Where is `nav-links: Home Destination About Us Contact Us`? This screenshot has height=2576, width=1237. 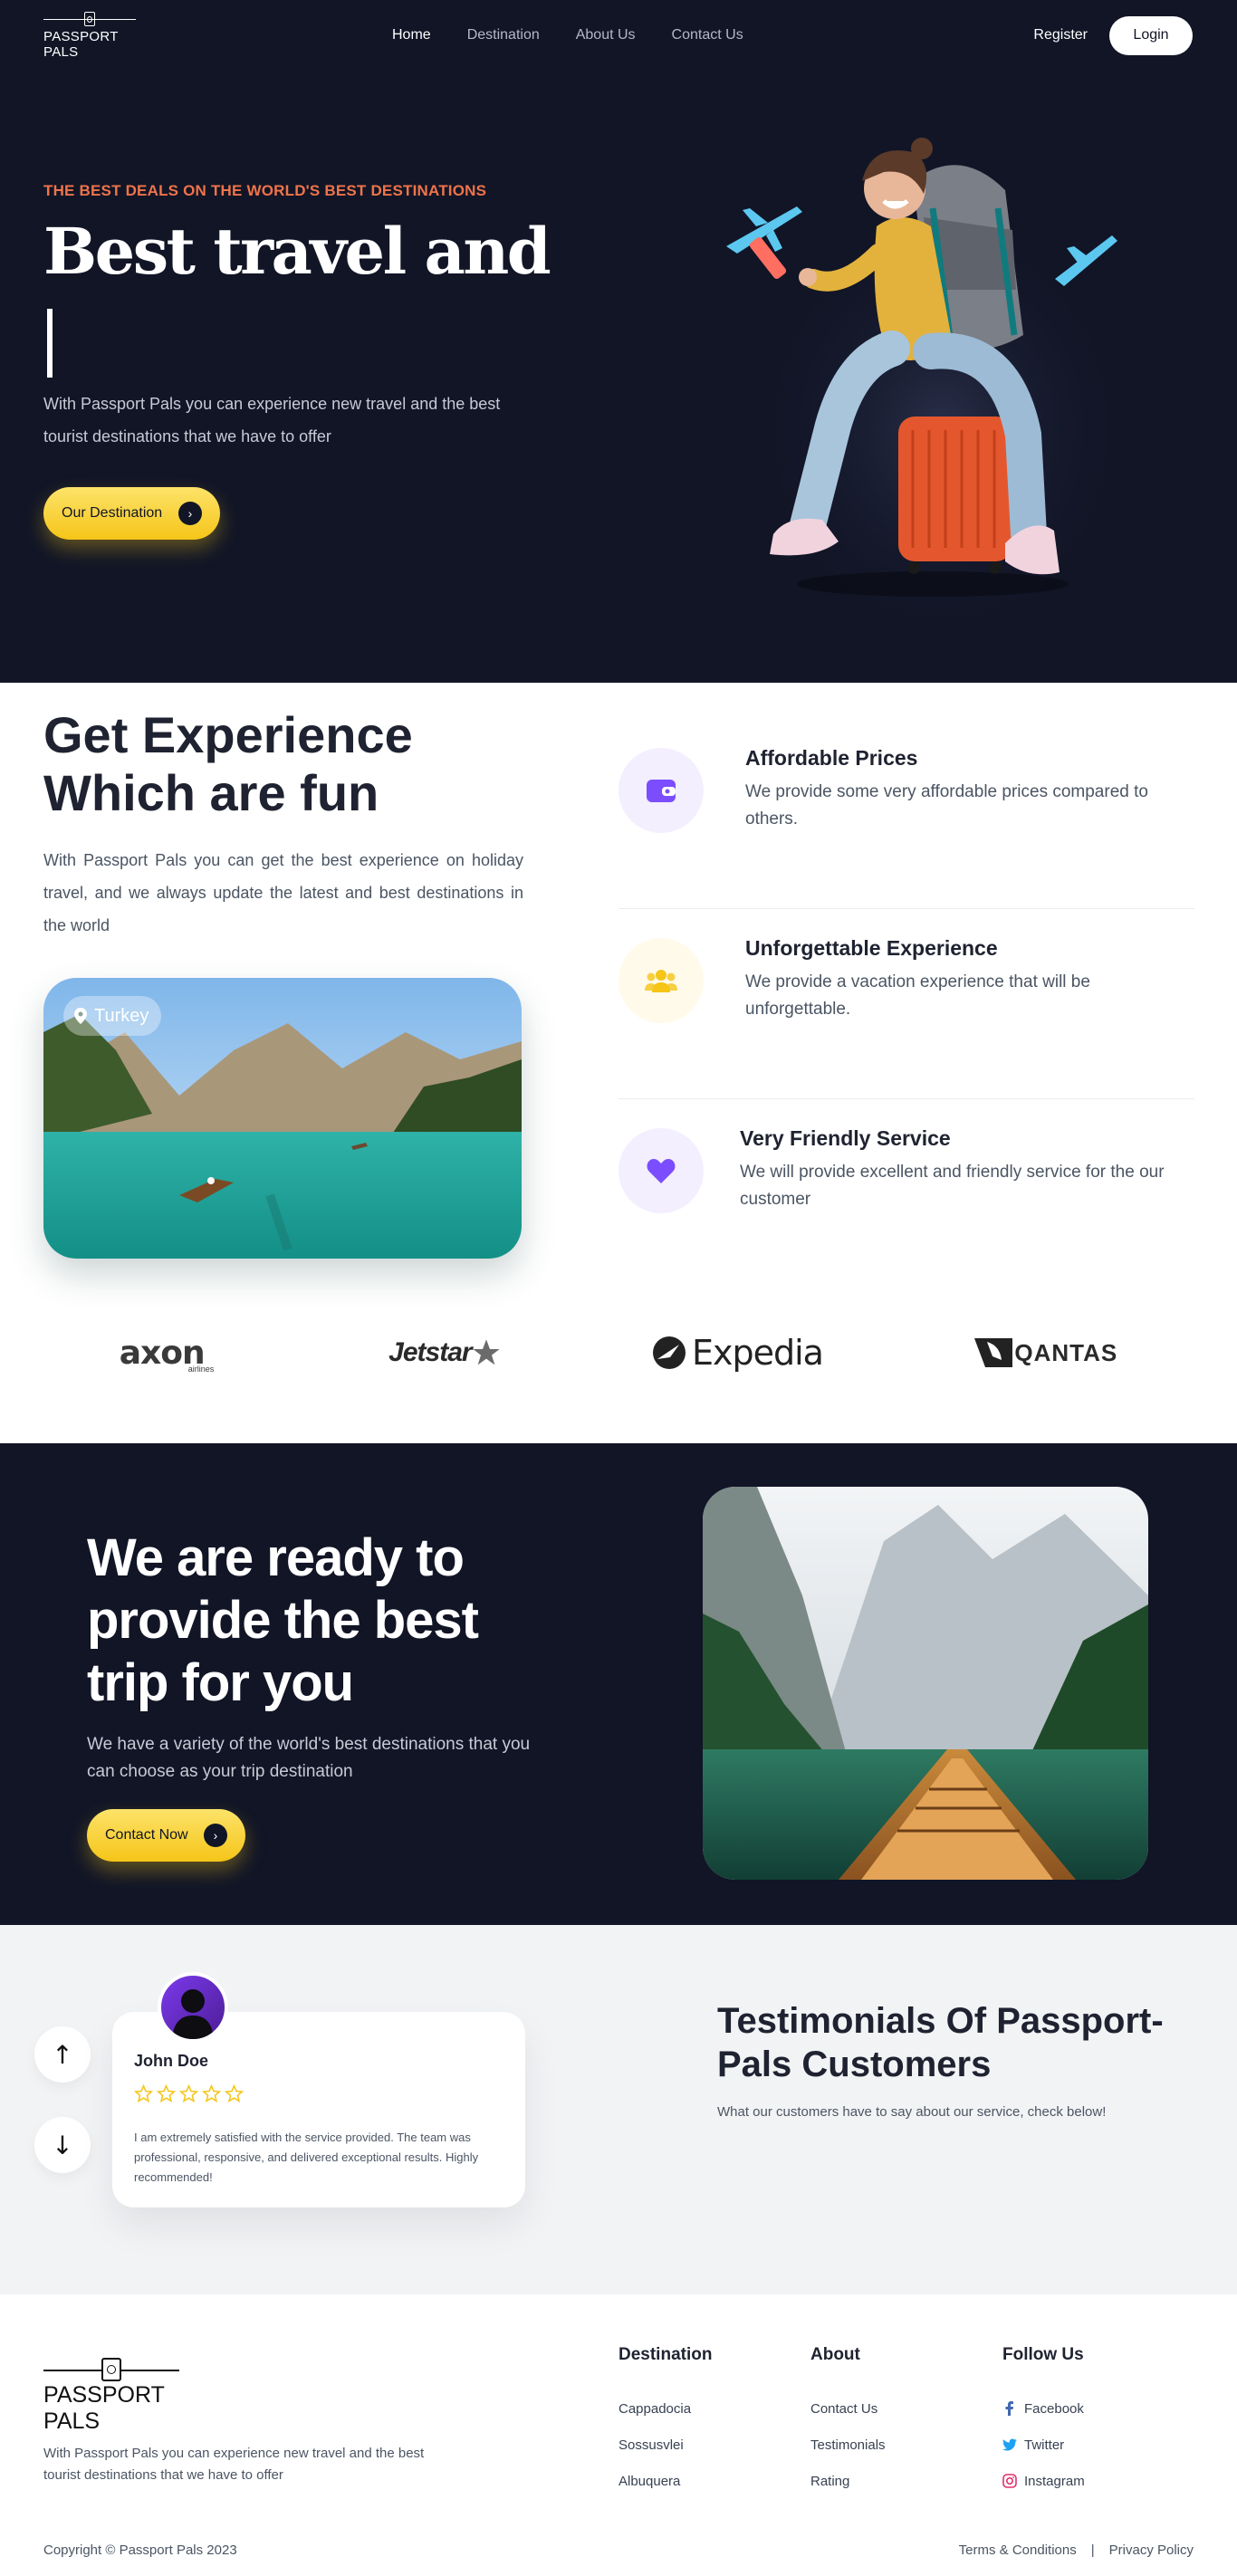
nav-links: Home Destination About Us Contact Us is located at coordinates (567, 35).